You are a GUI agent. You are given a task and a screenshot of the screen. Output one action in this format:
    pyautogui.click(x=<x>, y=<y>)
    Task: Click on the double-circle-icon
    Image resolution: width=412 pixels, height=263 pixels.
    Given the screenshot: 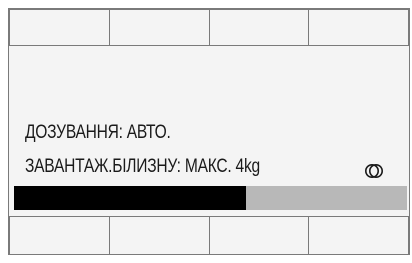 What is the action you would take?
    pyautogui.click(x=374, y=171)
    